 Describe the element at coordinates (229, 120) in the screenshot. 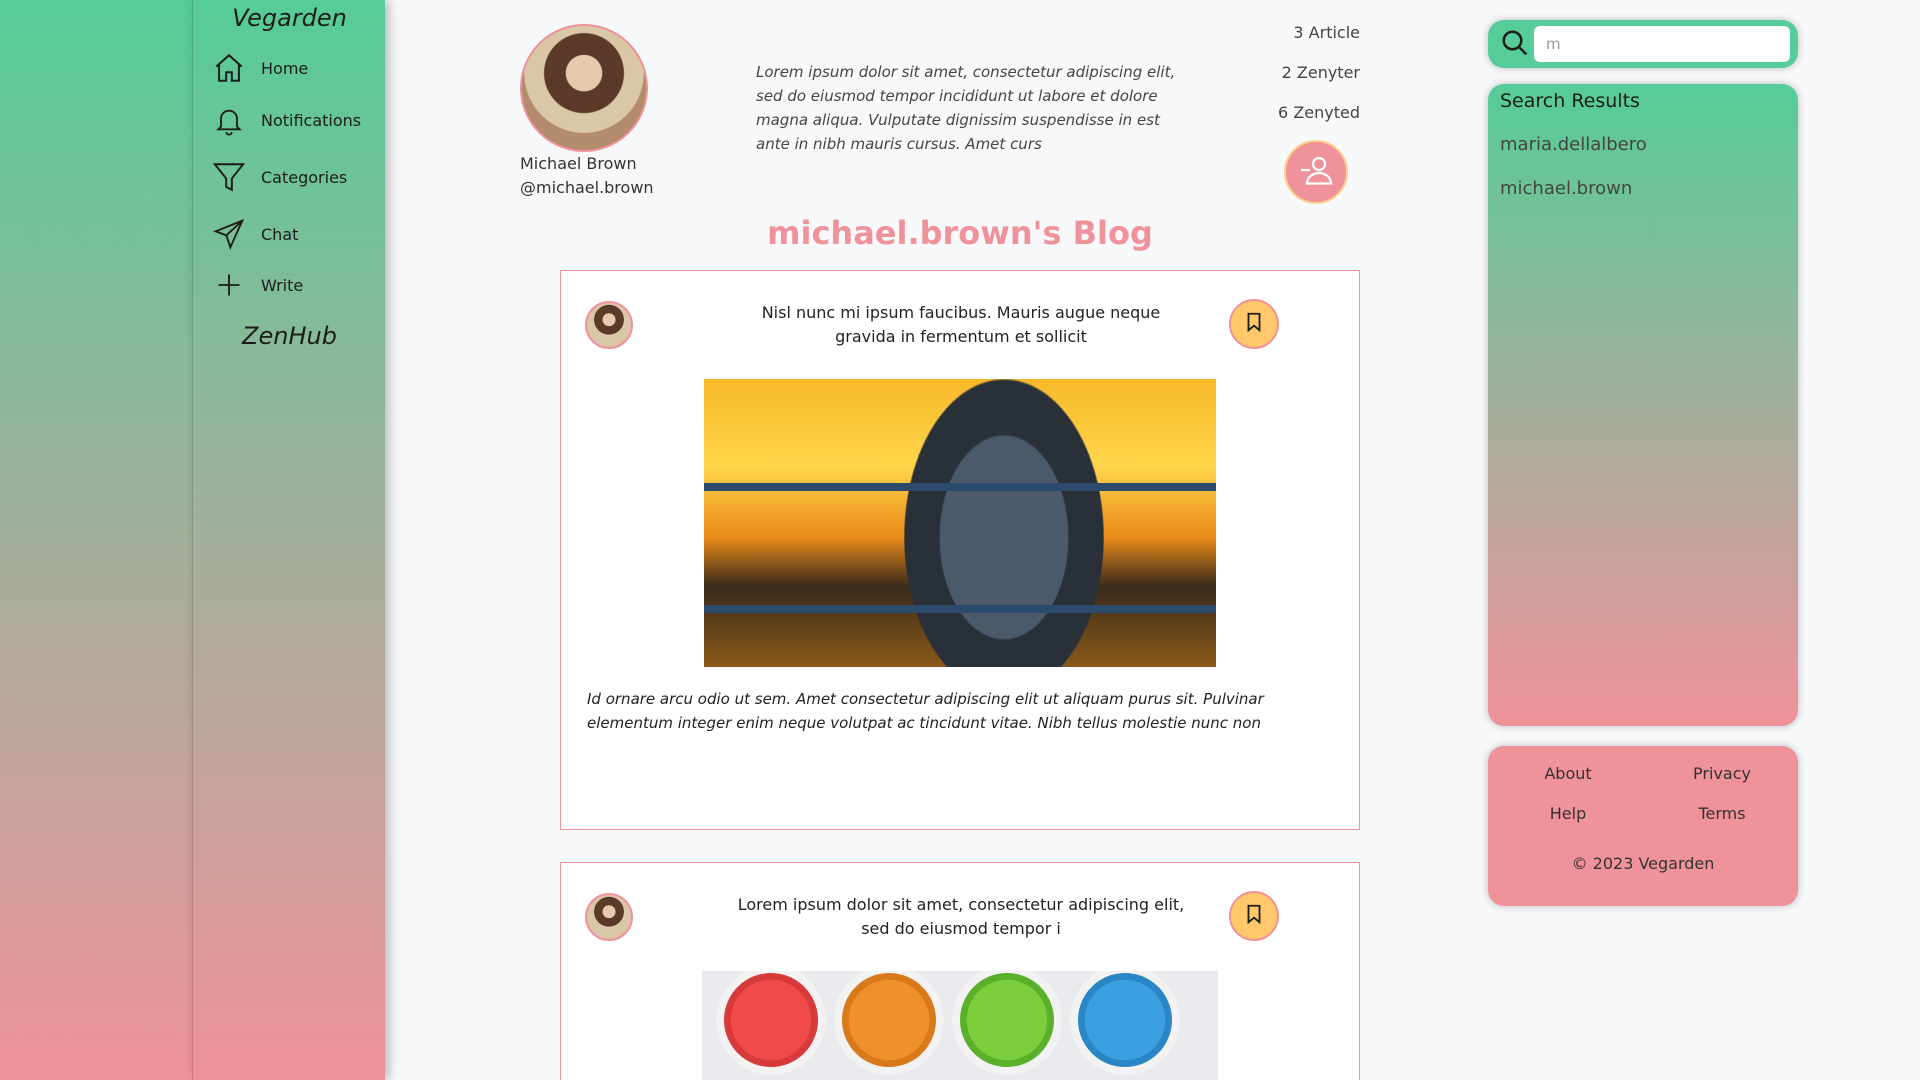

I see `bell-icon` at that location.